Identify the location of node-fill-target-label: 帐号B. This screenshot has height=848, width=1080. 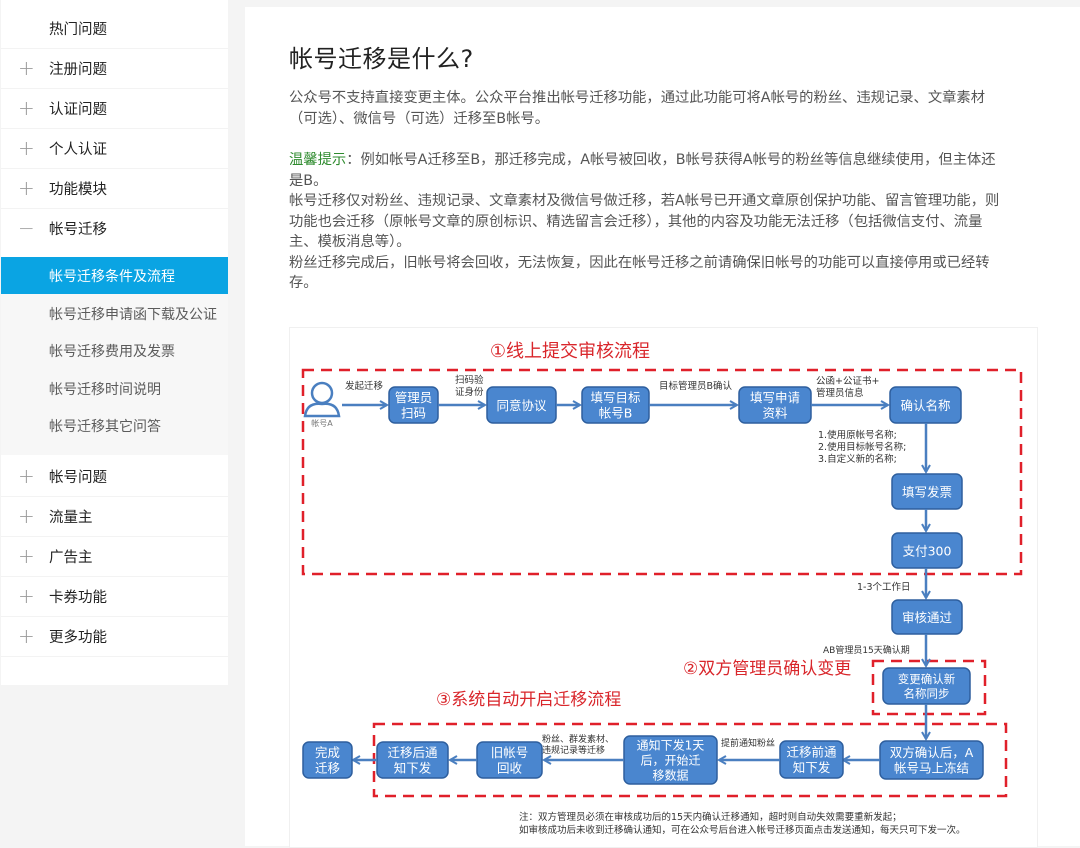
(616, 413).